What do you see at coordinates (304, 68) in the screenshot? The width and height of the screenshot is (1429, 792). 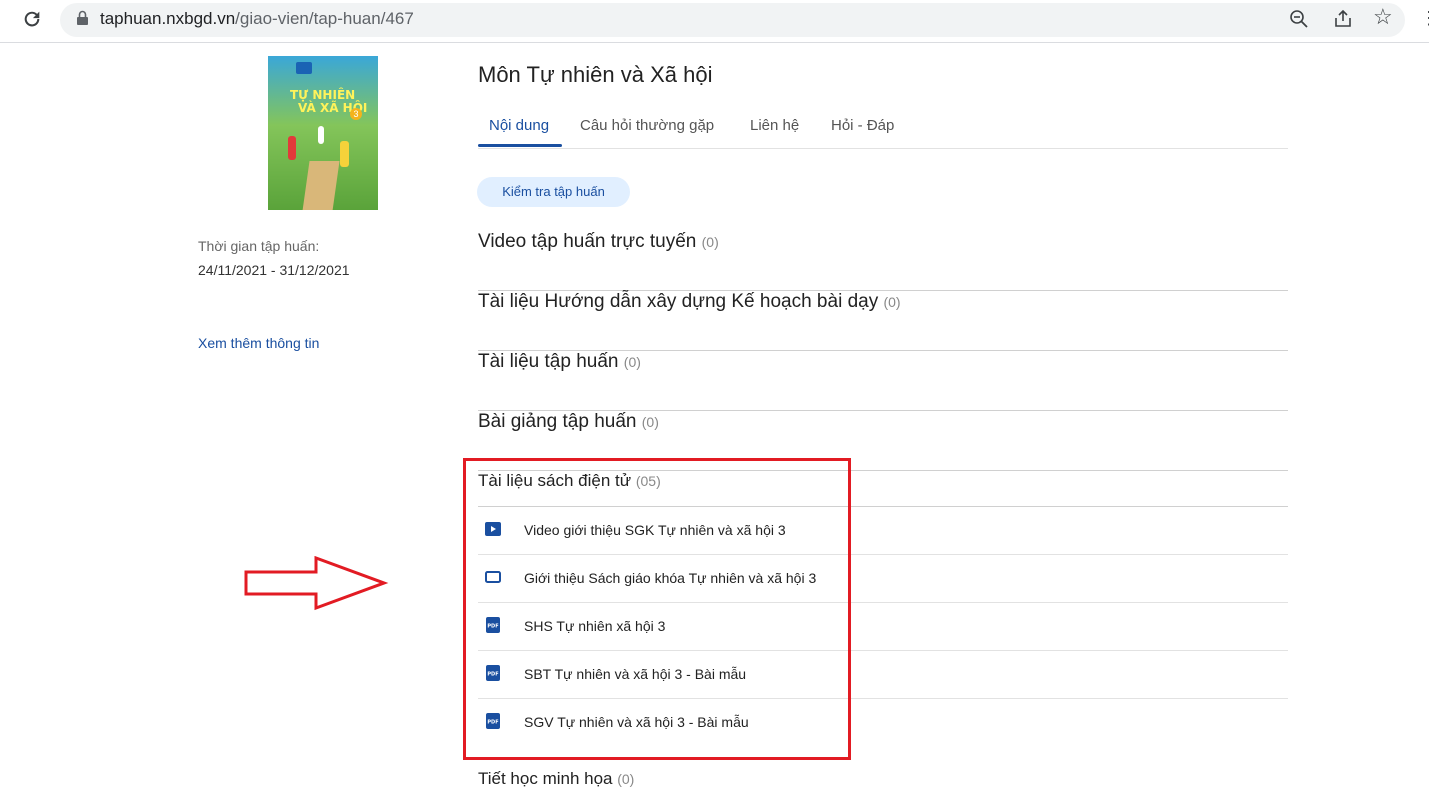 I see `publisher-logo` at bounding box center [304, 68].